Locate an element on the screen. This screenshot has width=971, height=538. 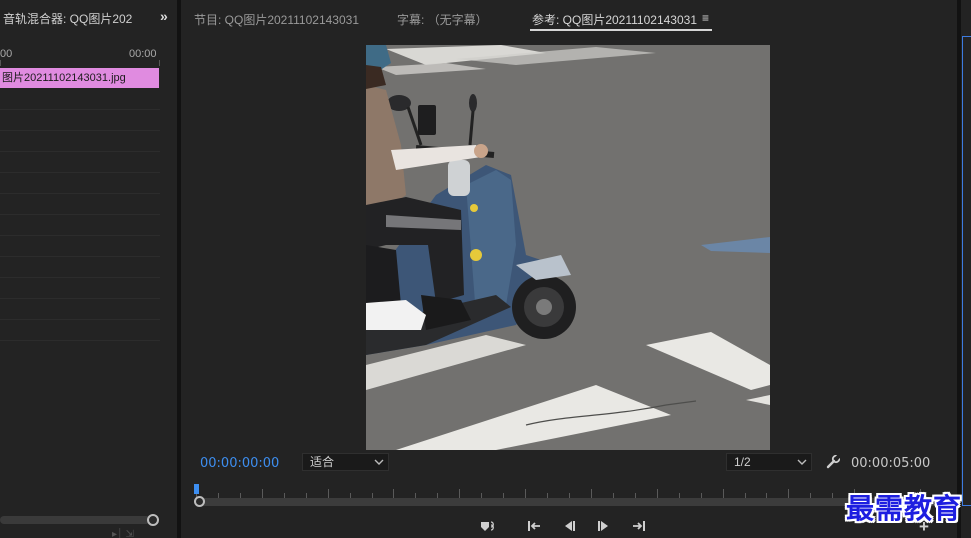
hamburger-menu-icon: ≡ is located at coordinates (705, 18).